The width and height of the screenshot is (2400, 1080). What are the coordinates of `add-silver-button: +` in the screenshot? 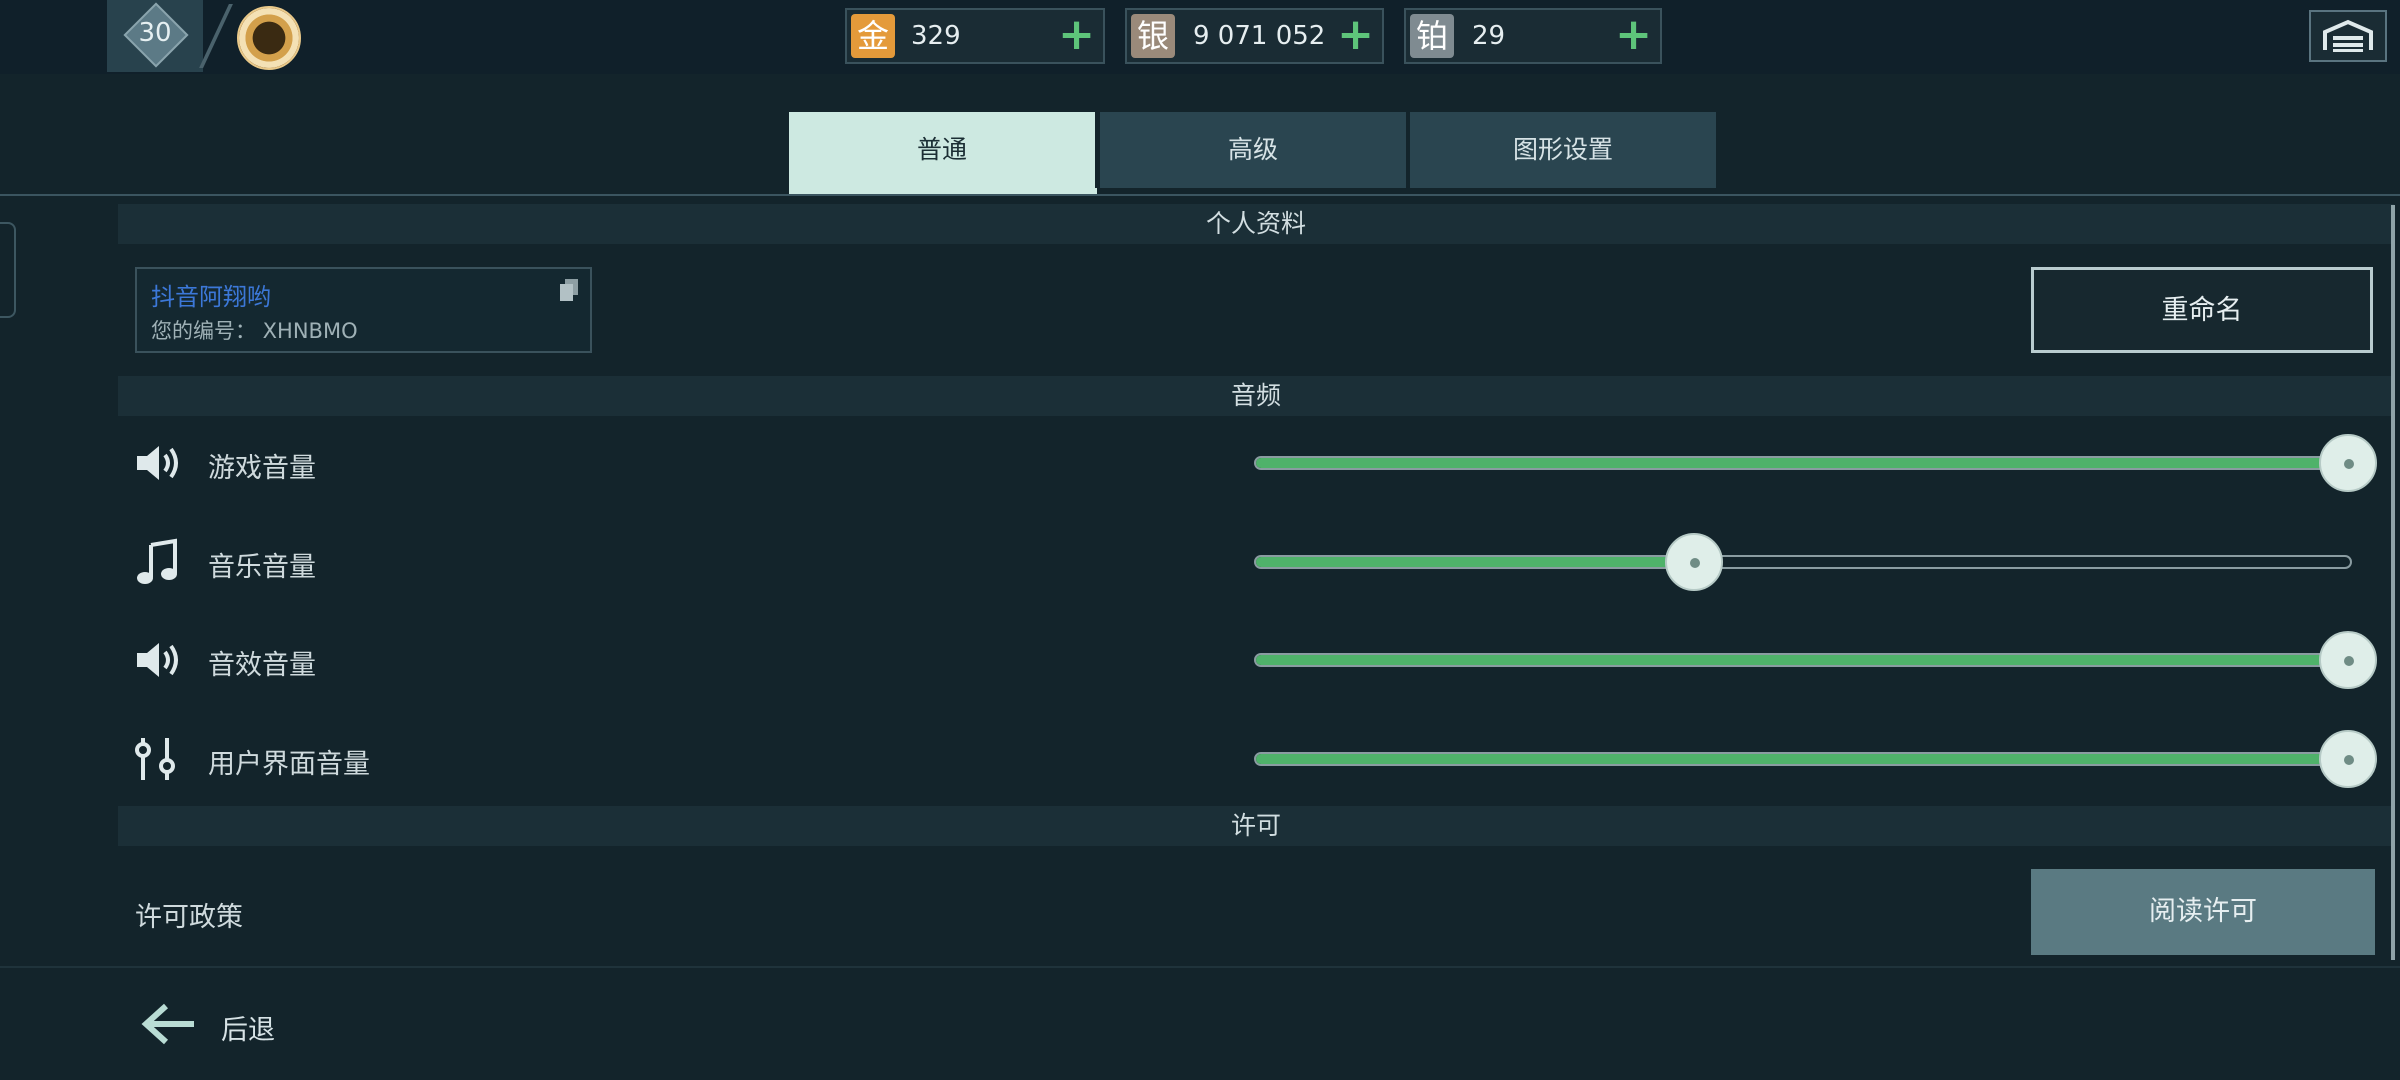 It's located at (1355, 36).